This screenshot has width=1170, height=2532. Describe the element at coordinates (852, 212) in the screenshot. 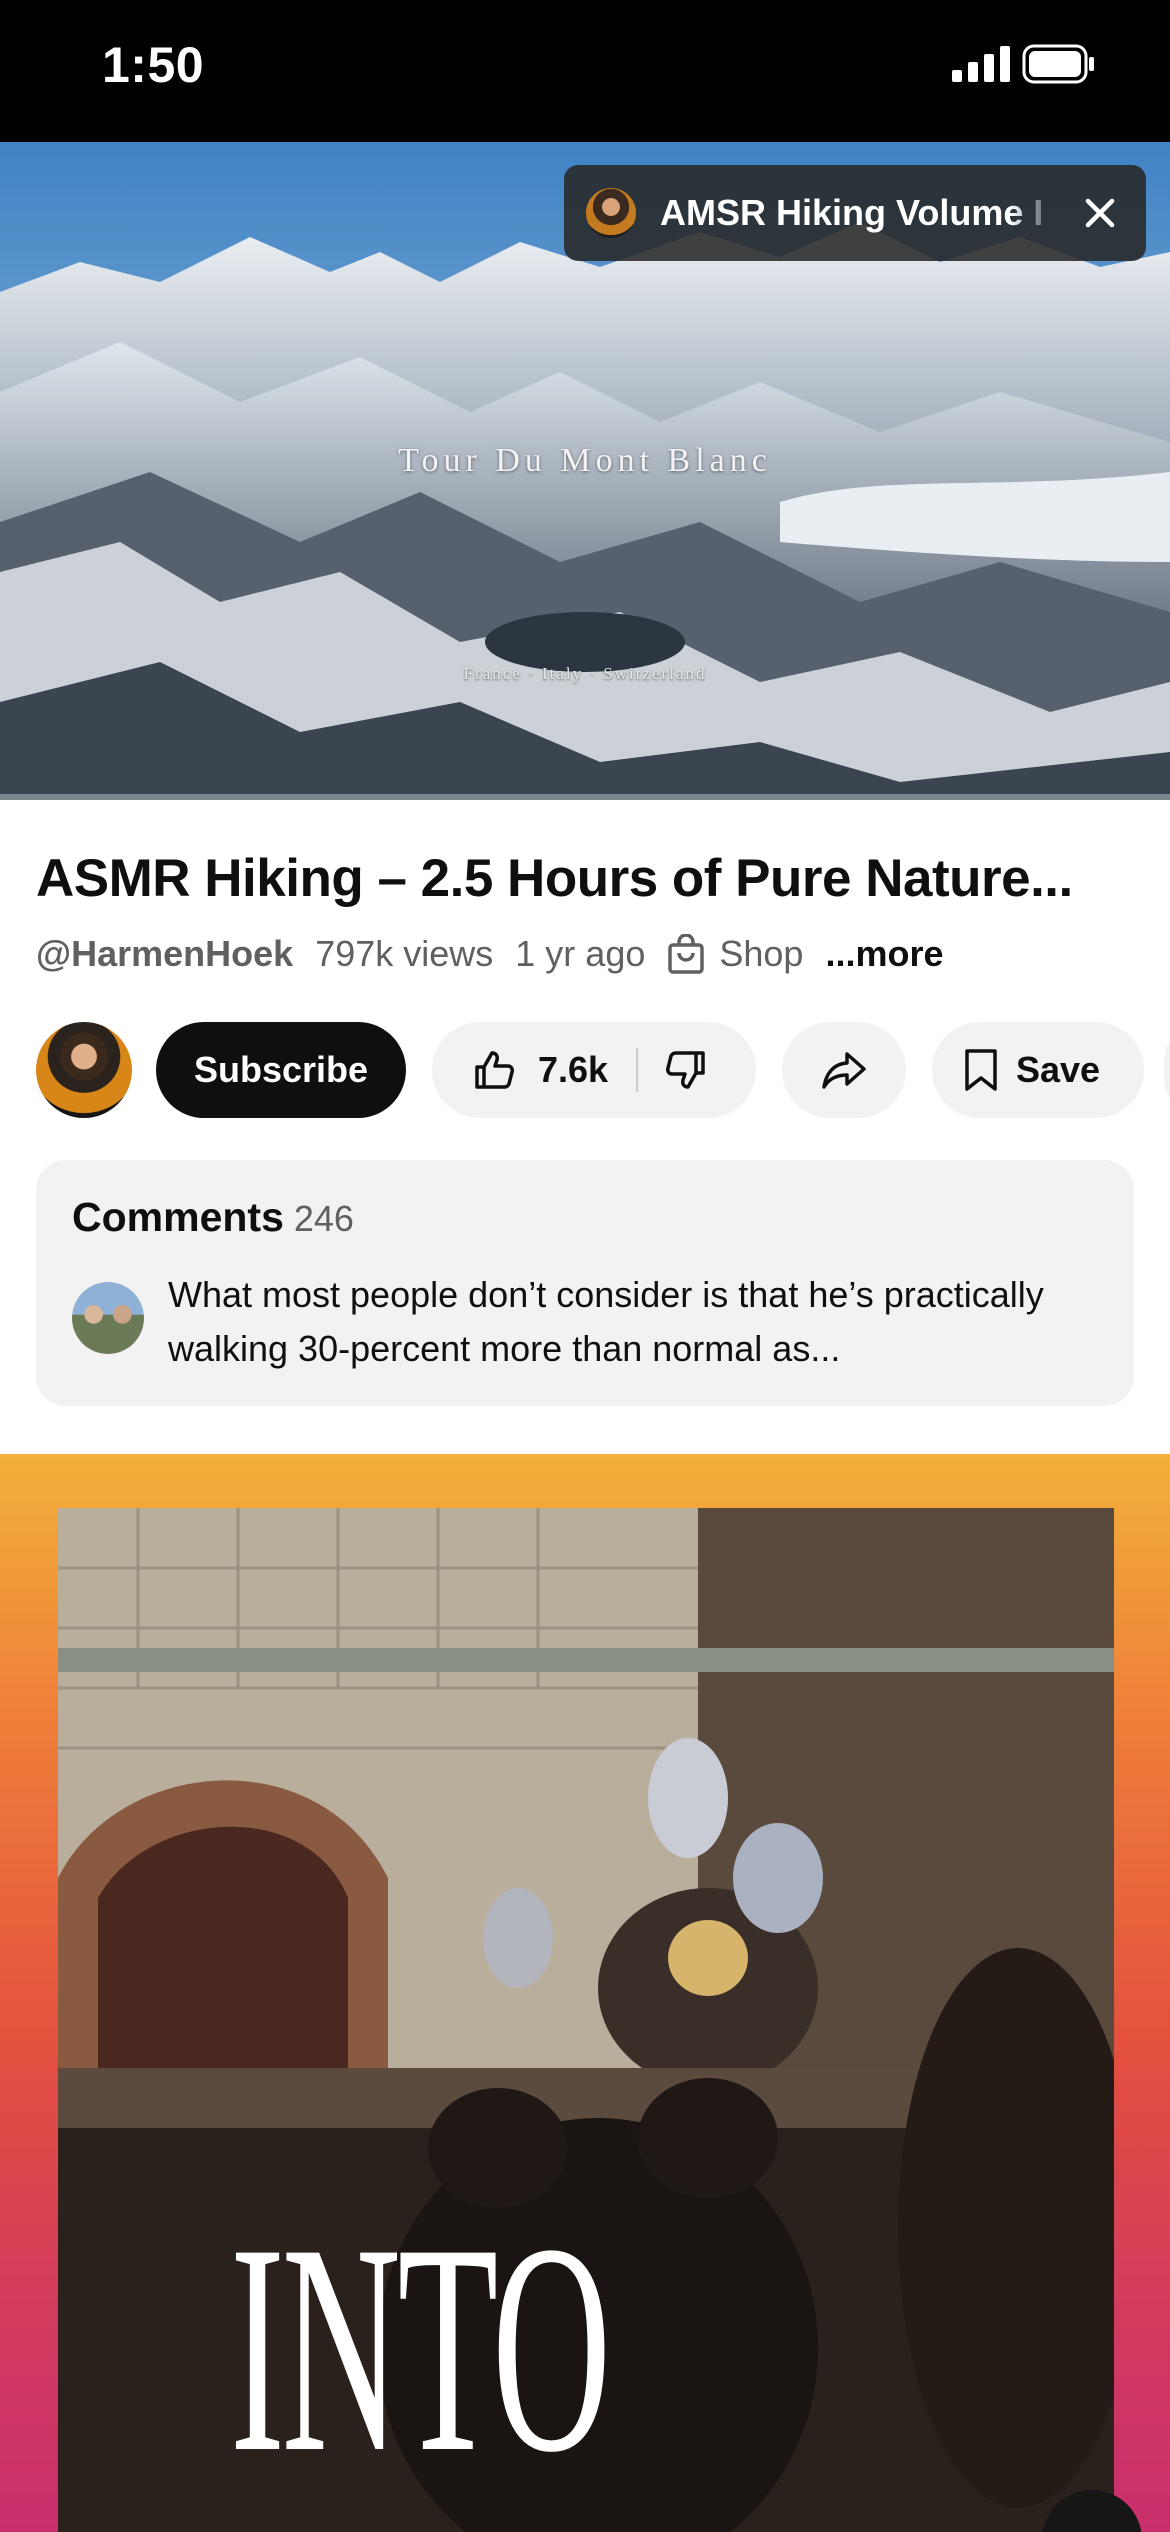

I see `banner-title: AMSR Hiking Volume I` at that location.